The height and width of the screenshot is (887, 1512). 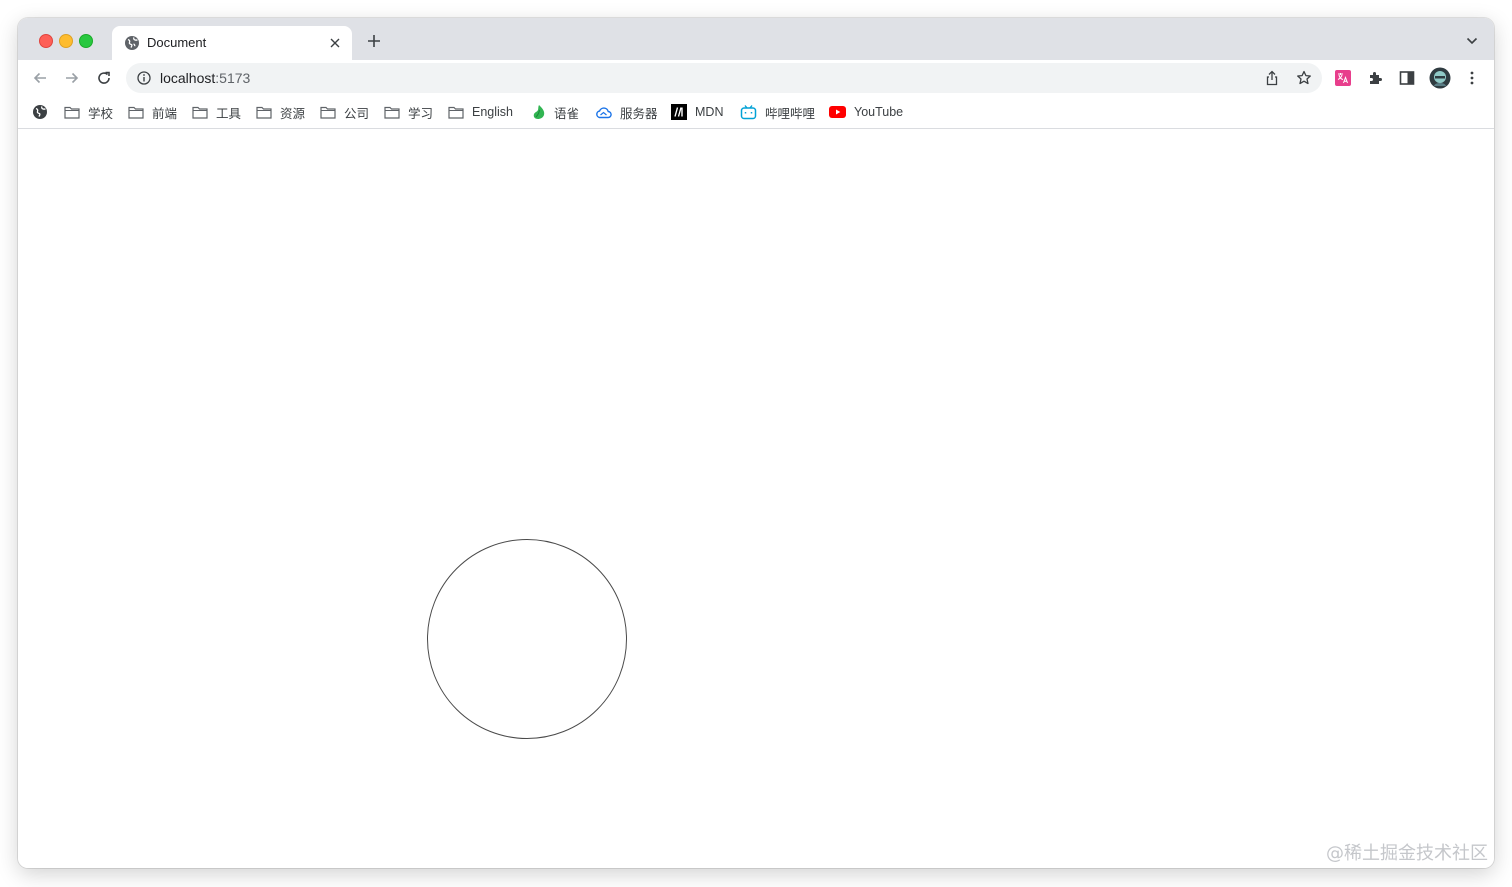 I want to click on translate-extension-icon, so click(x=1343, y=78).